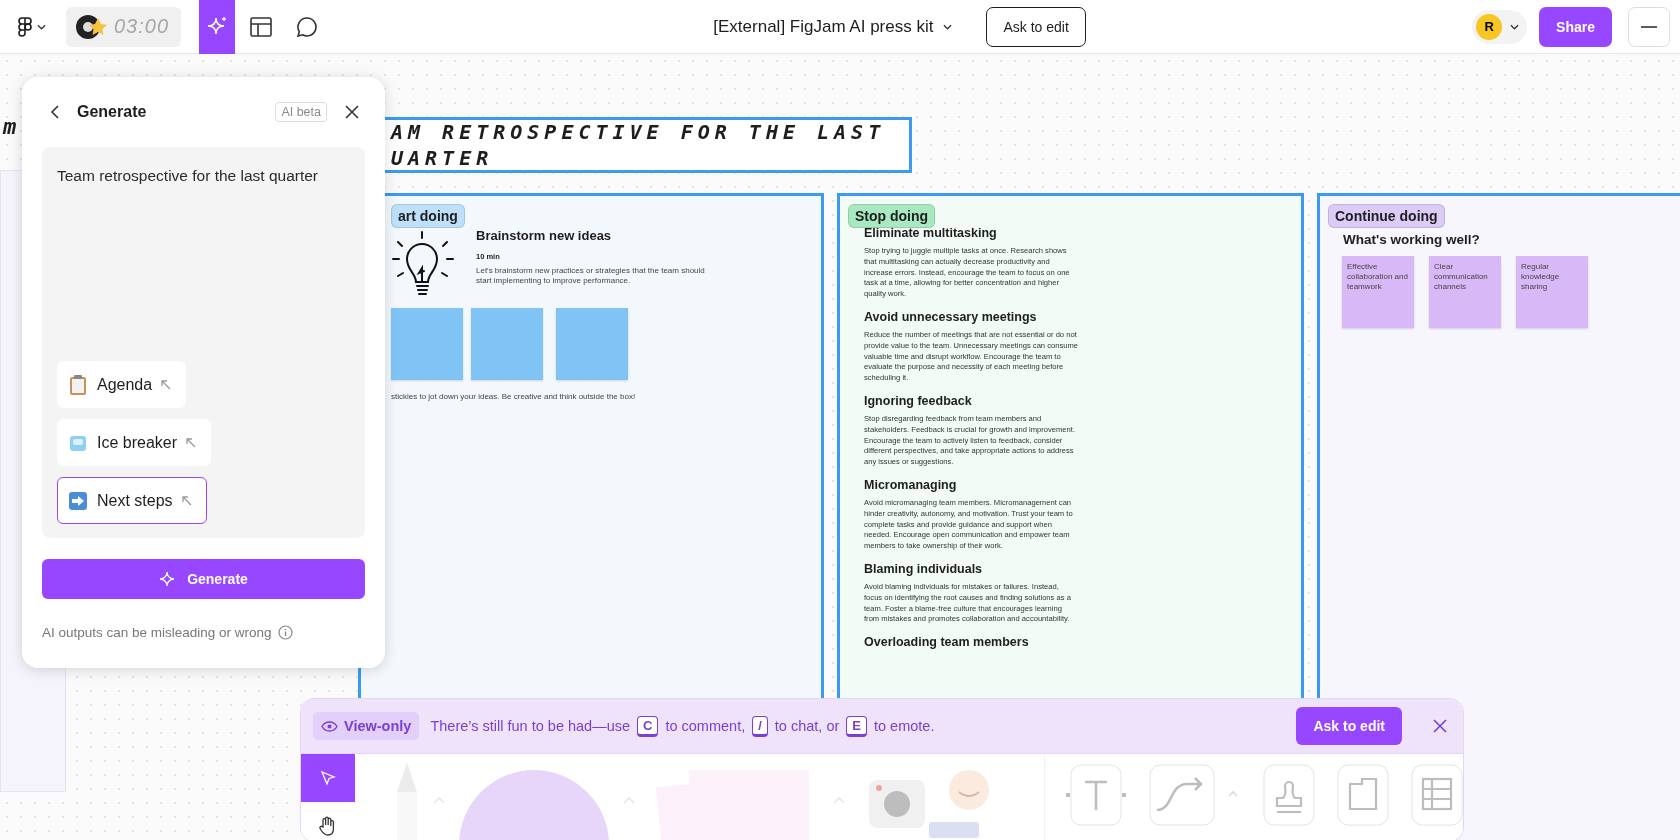  What do you see at coordinates (911, 484) in the screenshot?
I see `section-heading: Micromanaging` at bounding box center [911, 484].